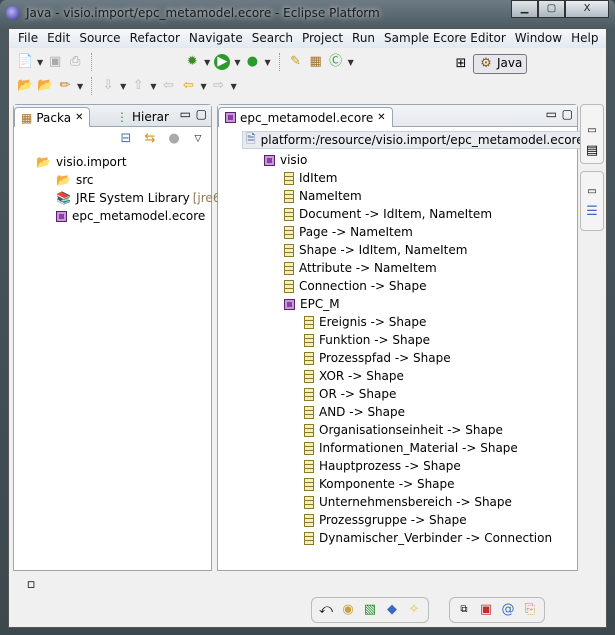 The image size is (615, 635). Describe the element at coordinates (52, 117) in the screenshot. I see `tab-package-explorer: ▦ Packa ✕` at that location.